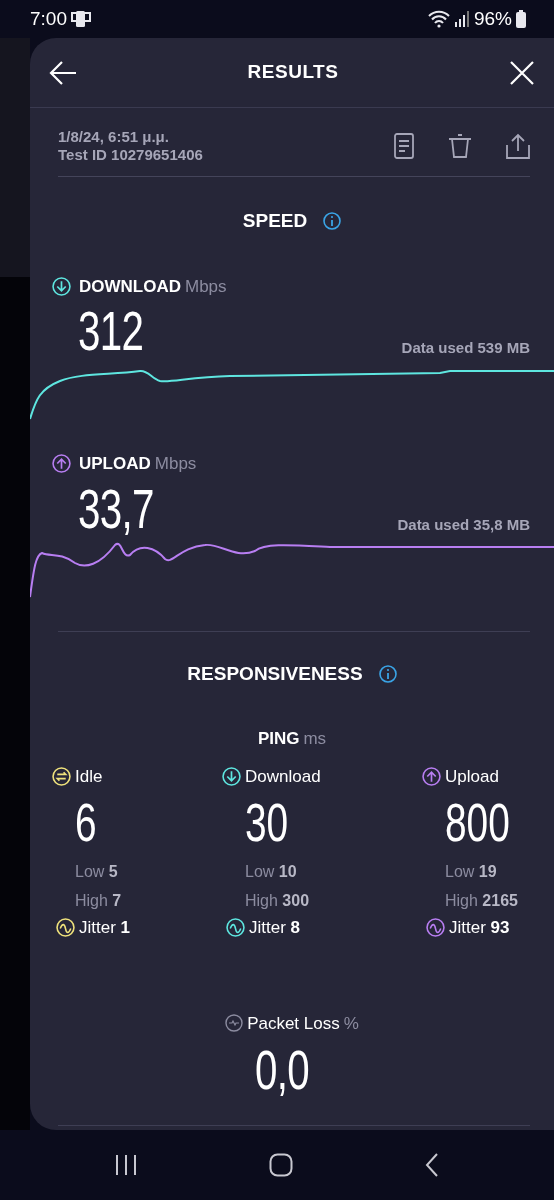 This screenshot has height=1200, width=554. Describe the element at coordinates (492, 18) in the screenshot. I see `battery-percent: 96%` at that location.